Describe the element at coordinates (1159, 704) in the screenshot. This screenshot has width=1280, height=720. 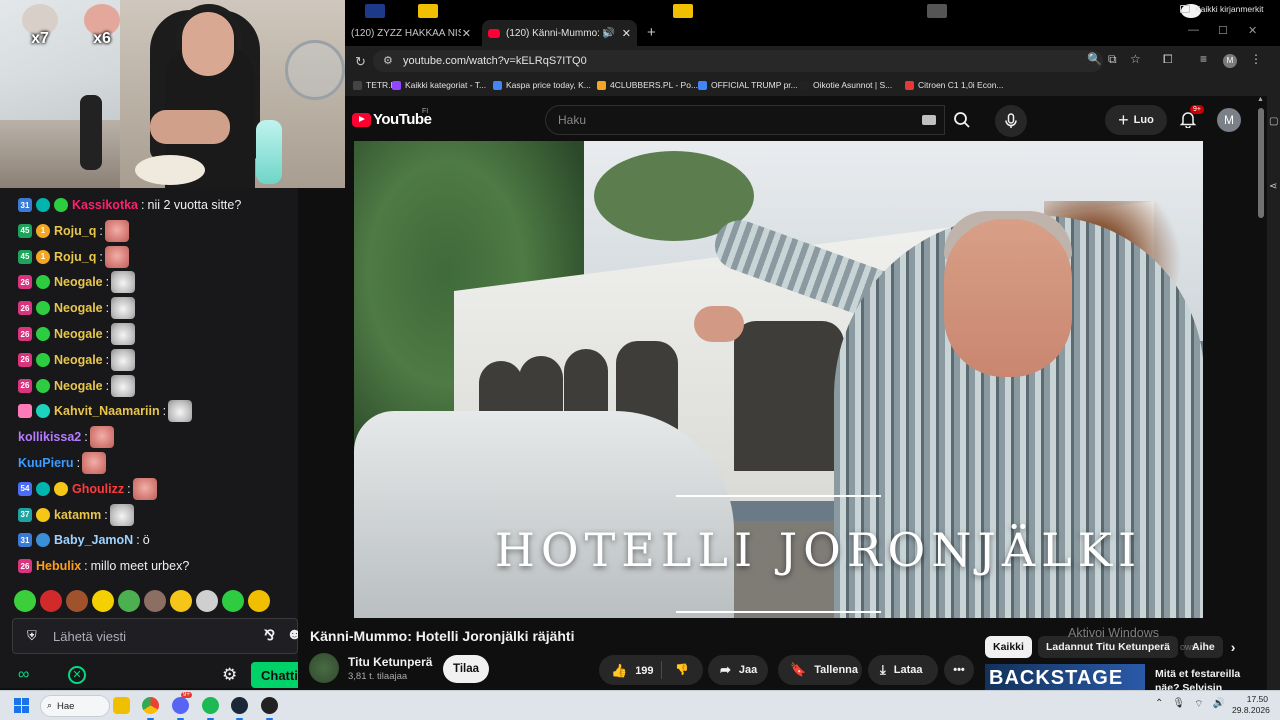
I see `chevron-up-icon: ⌃` at that location.